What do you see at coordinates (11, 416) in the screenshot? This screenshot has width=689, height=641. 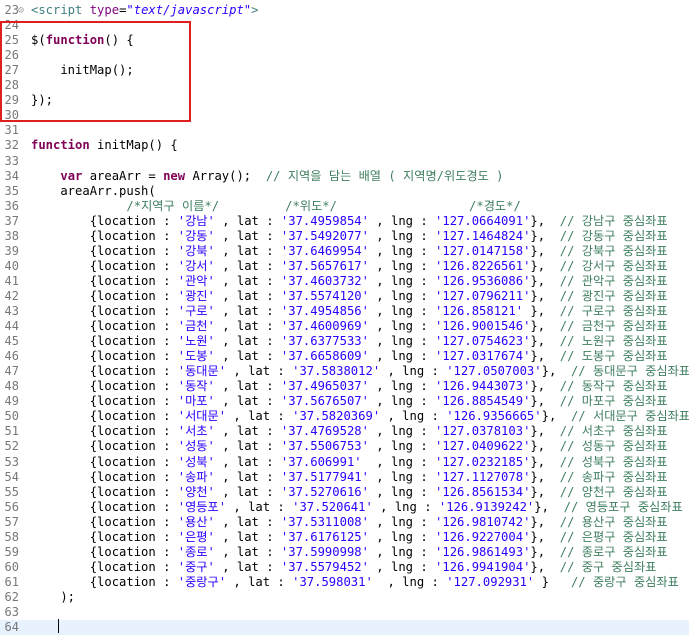 I see `line-number: 50` at bounding box center [11, 416].